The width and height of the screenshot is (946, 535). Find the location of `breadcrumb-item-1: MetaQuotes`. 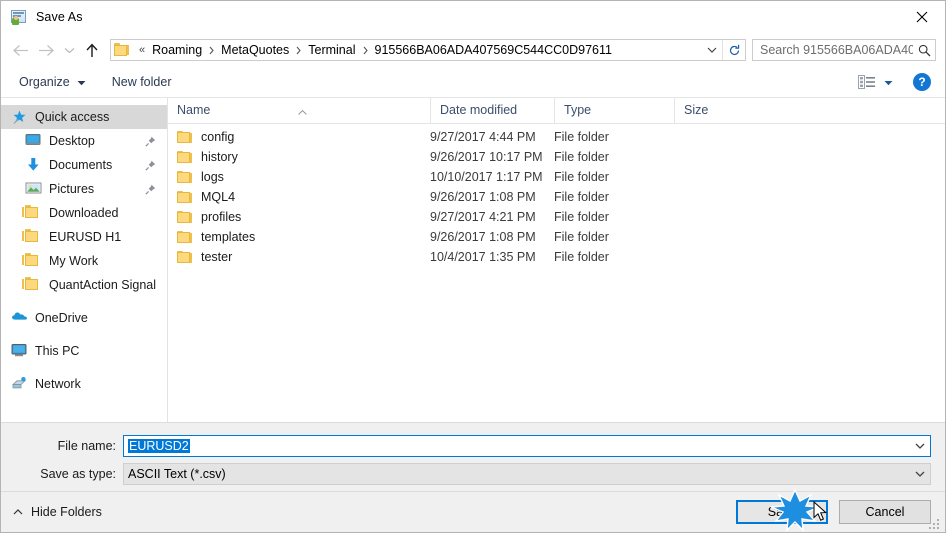

breadcrumb-item-1: MetaQuotes is located at coordinates (255, 50).